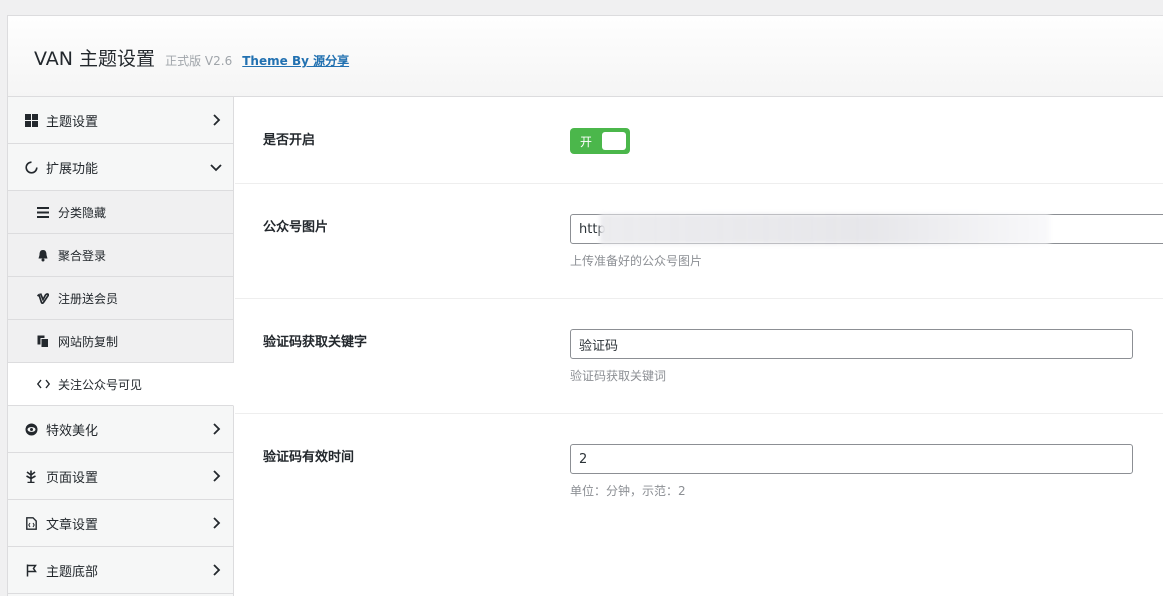 This screenshot has height=596, width=1163. Describe the element at coordinates (315, 342) in the screenshot. I see `field-label: 验证码获取关键字` at that location.